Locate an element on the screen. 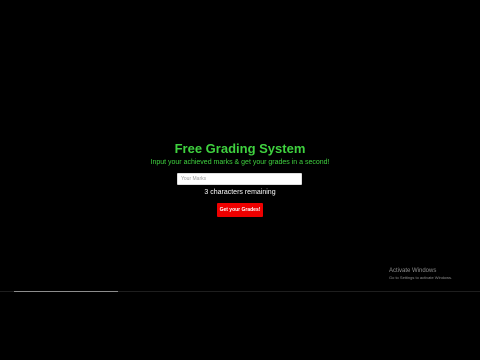  get-grades-button: Get your Grades! is located at coordinates (240, 210).